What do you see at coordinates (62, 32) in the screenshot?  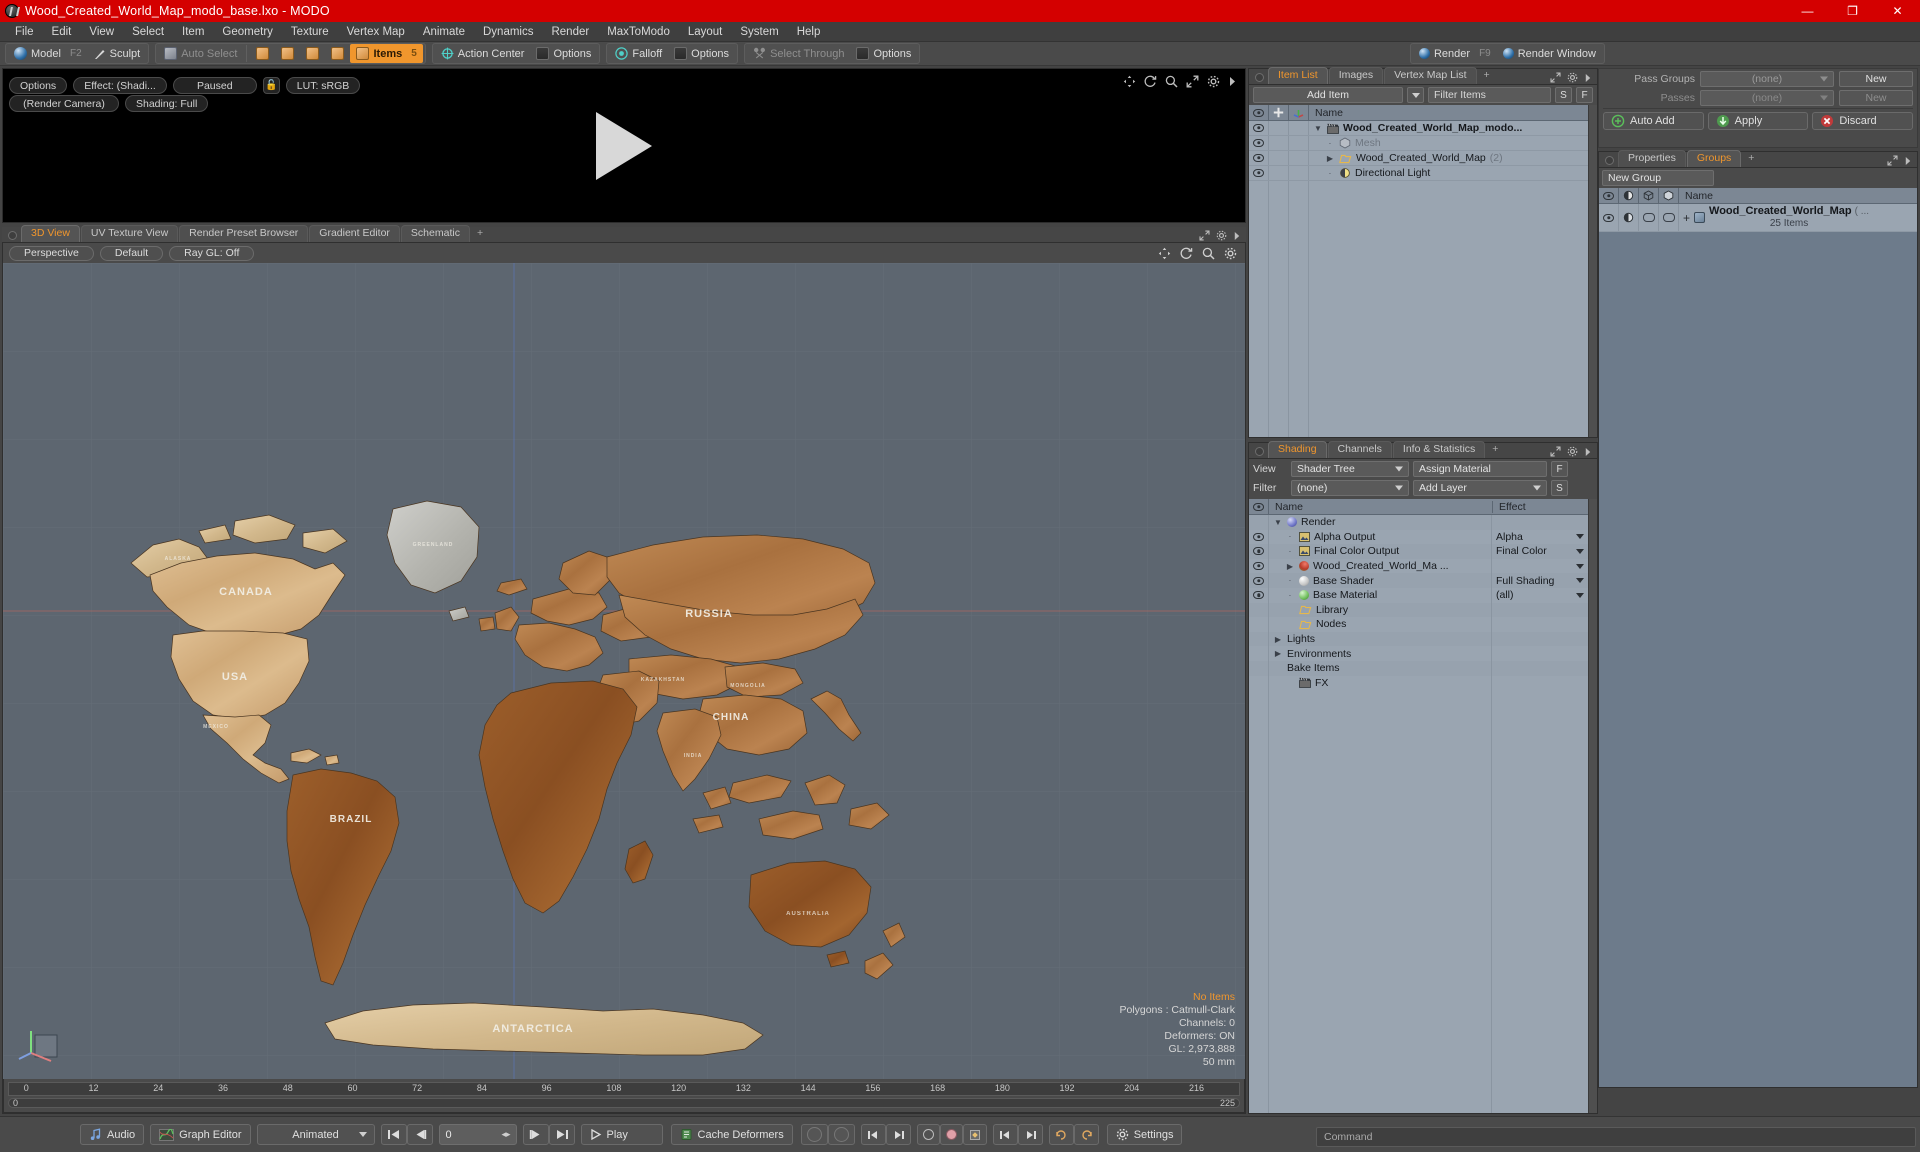 I see `menu-item-edit: Edit` at bounding box center [62, 32].